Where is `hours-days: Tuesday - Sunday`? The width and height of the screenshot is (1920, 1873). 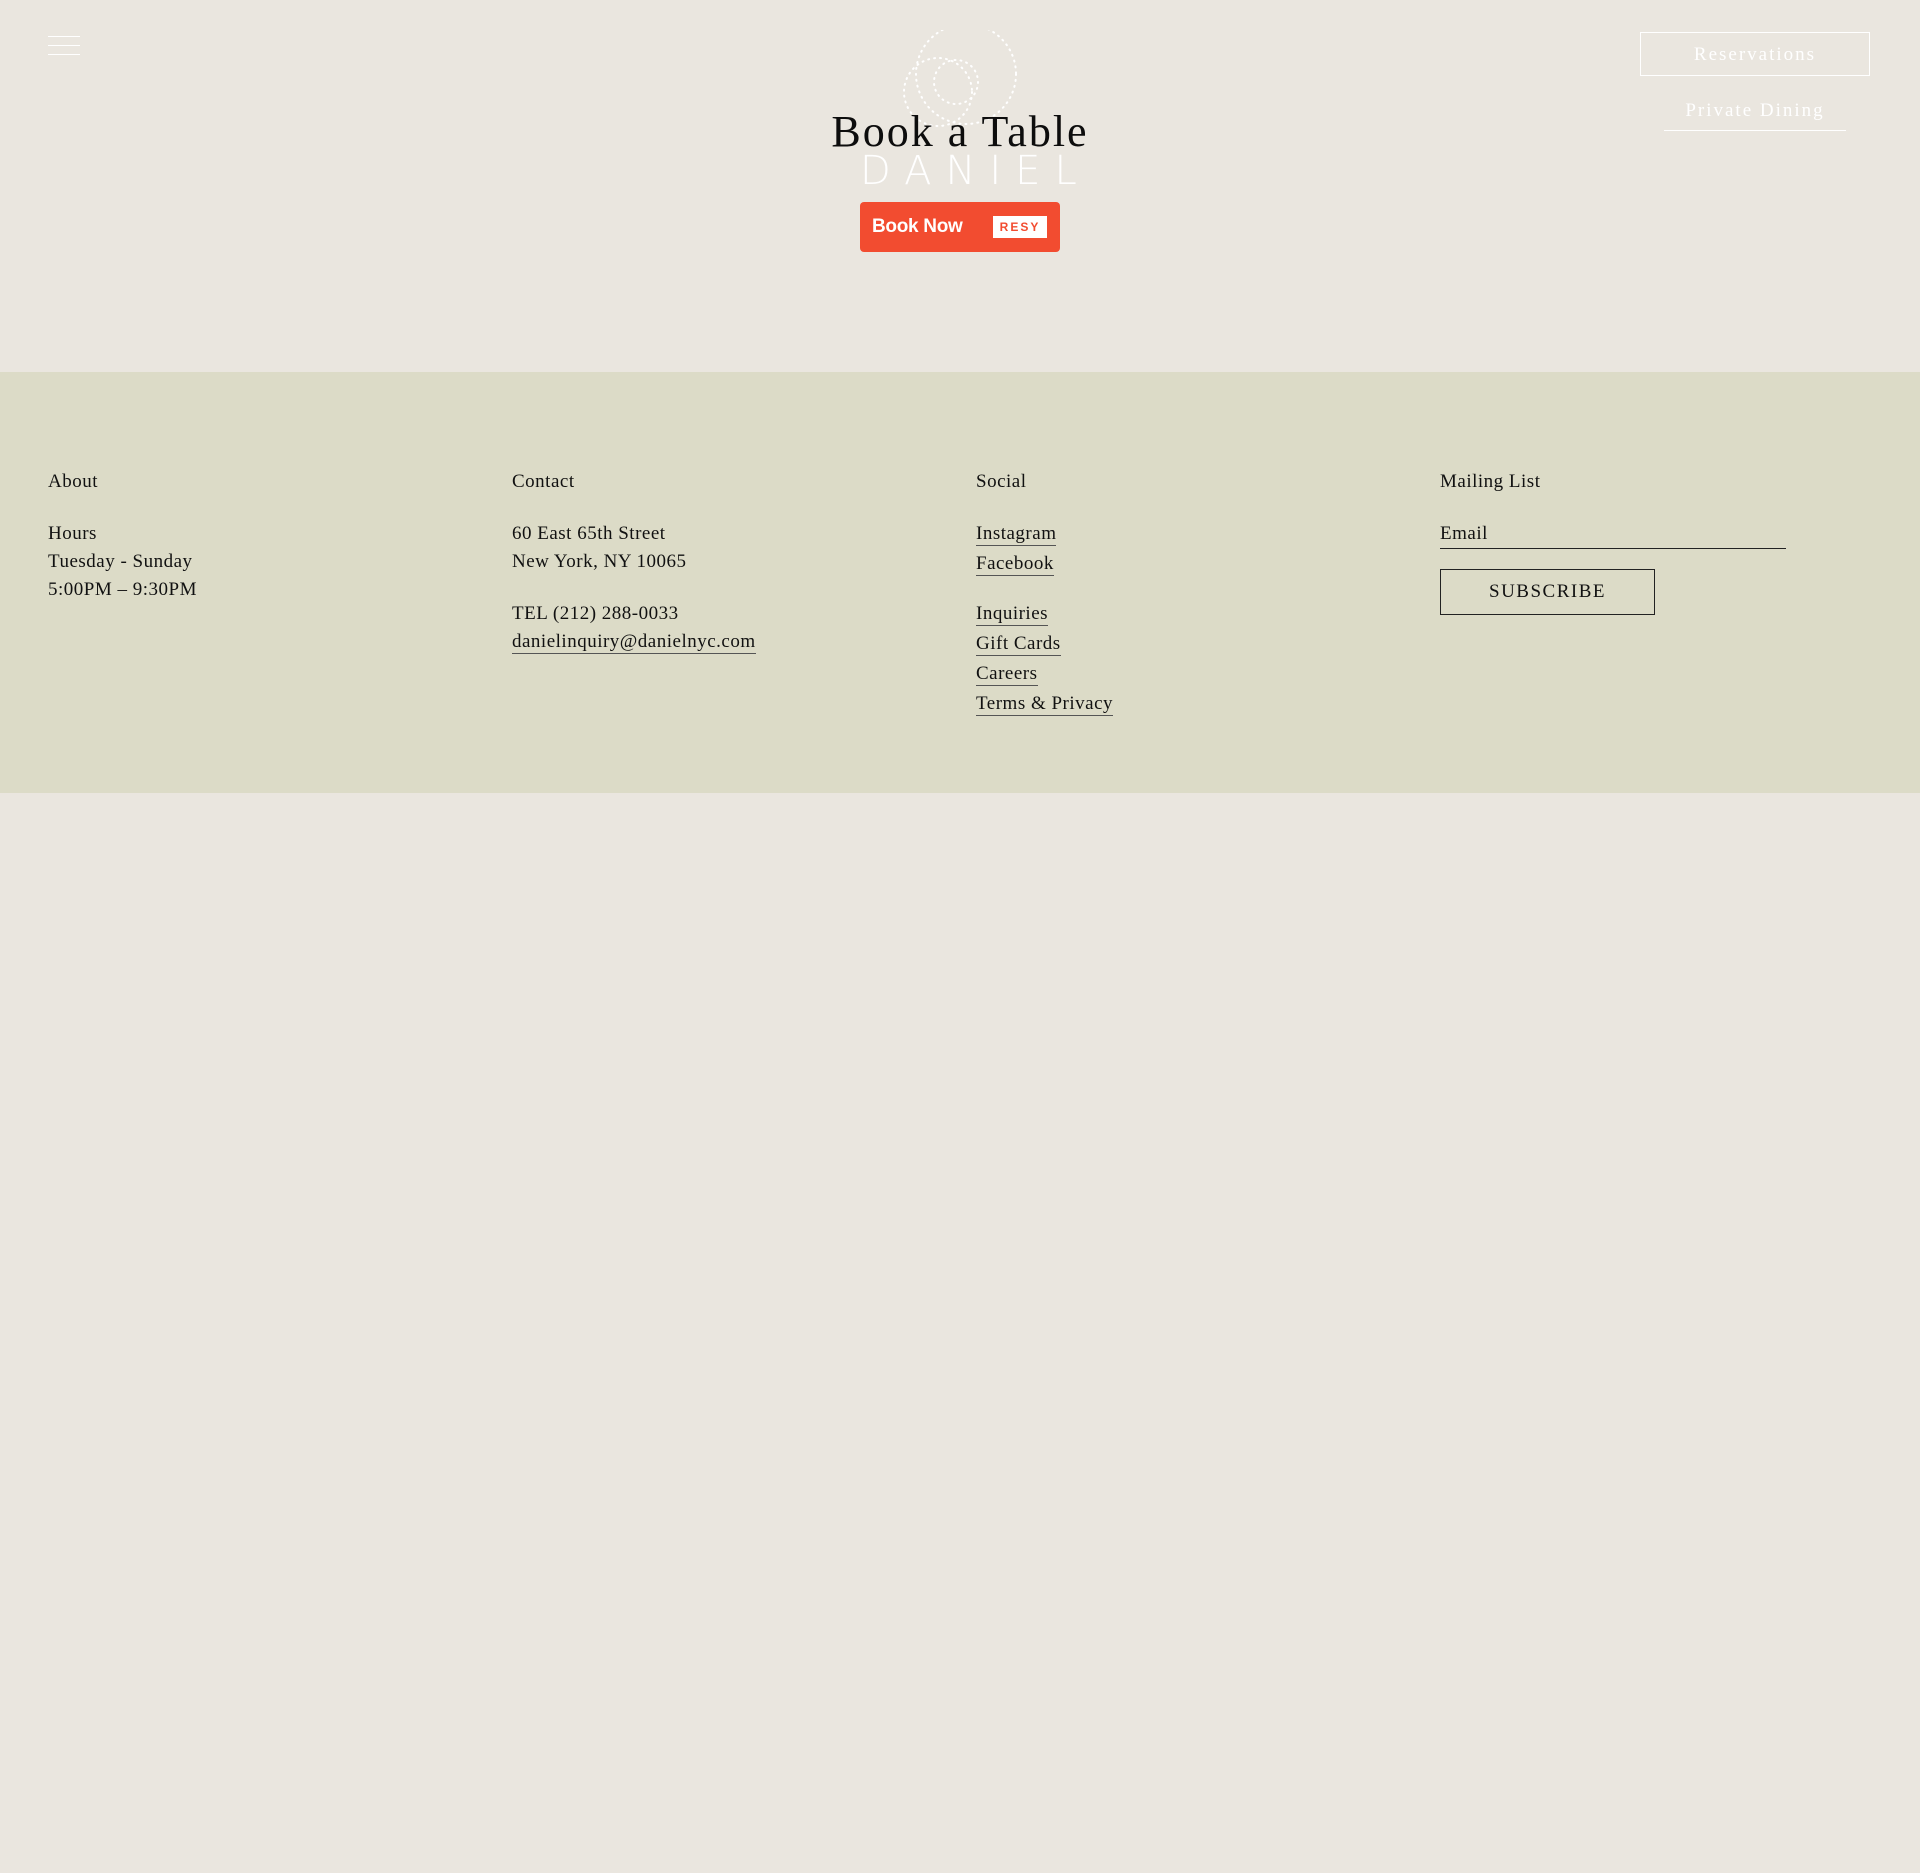 hours-days: Tuesday - Sunday is located at coordinates (120, 561).